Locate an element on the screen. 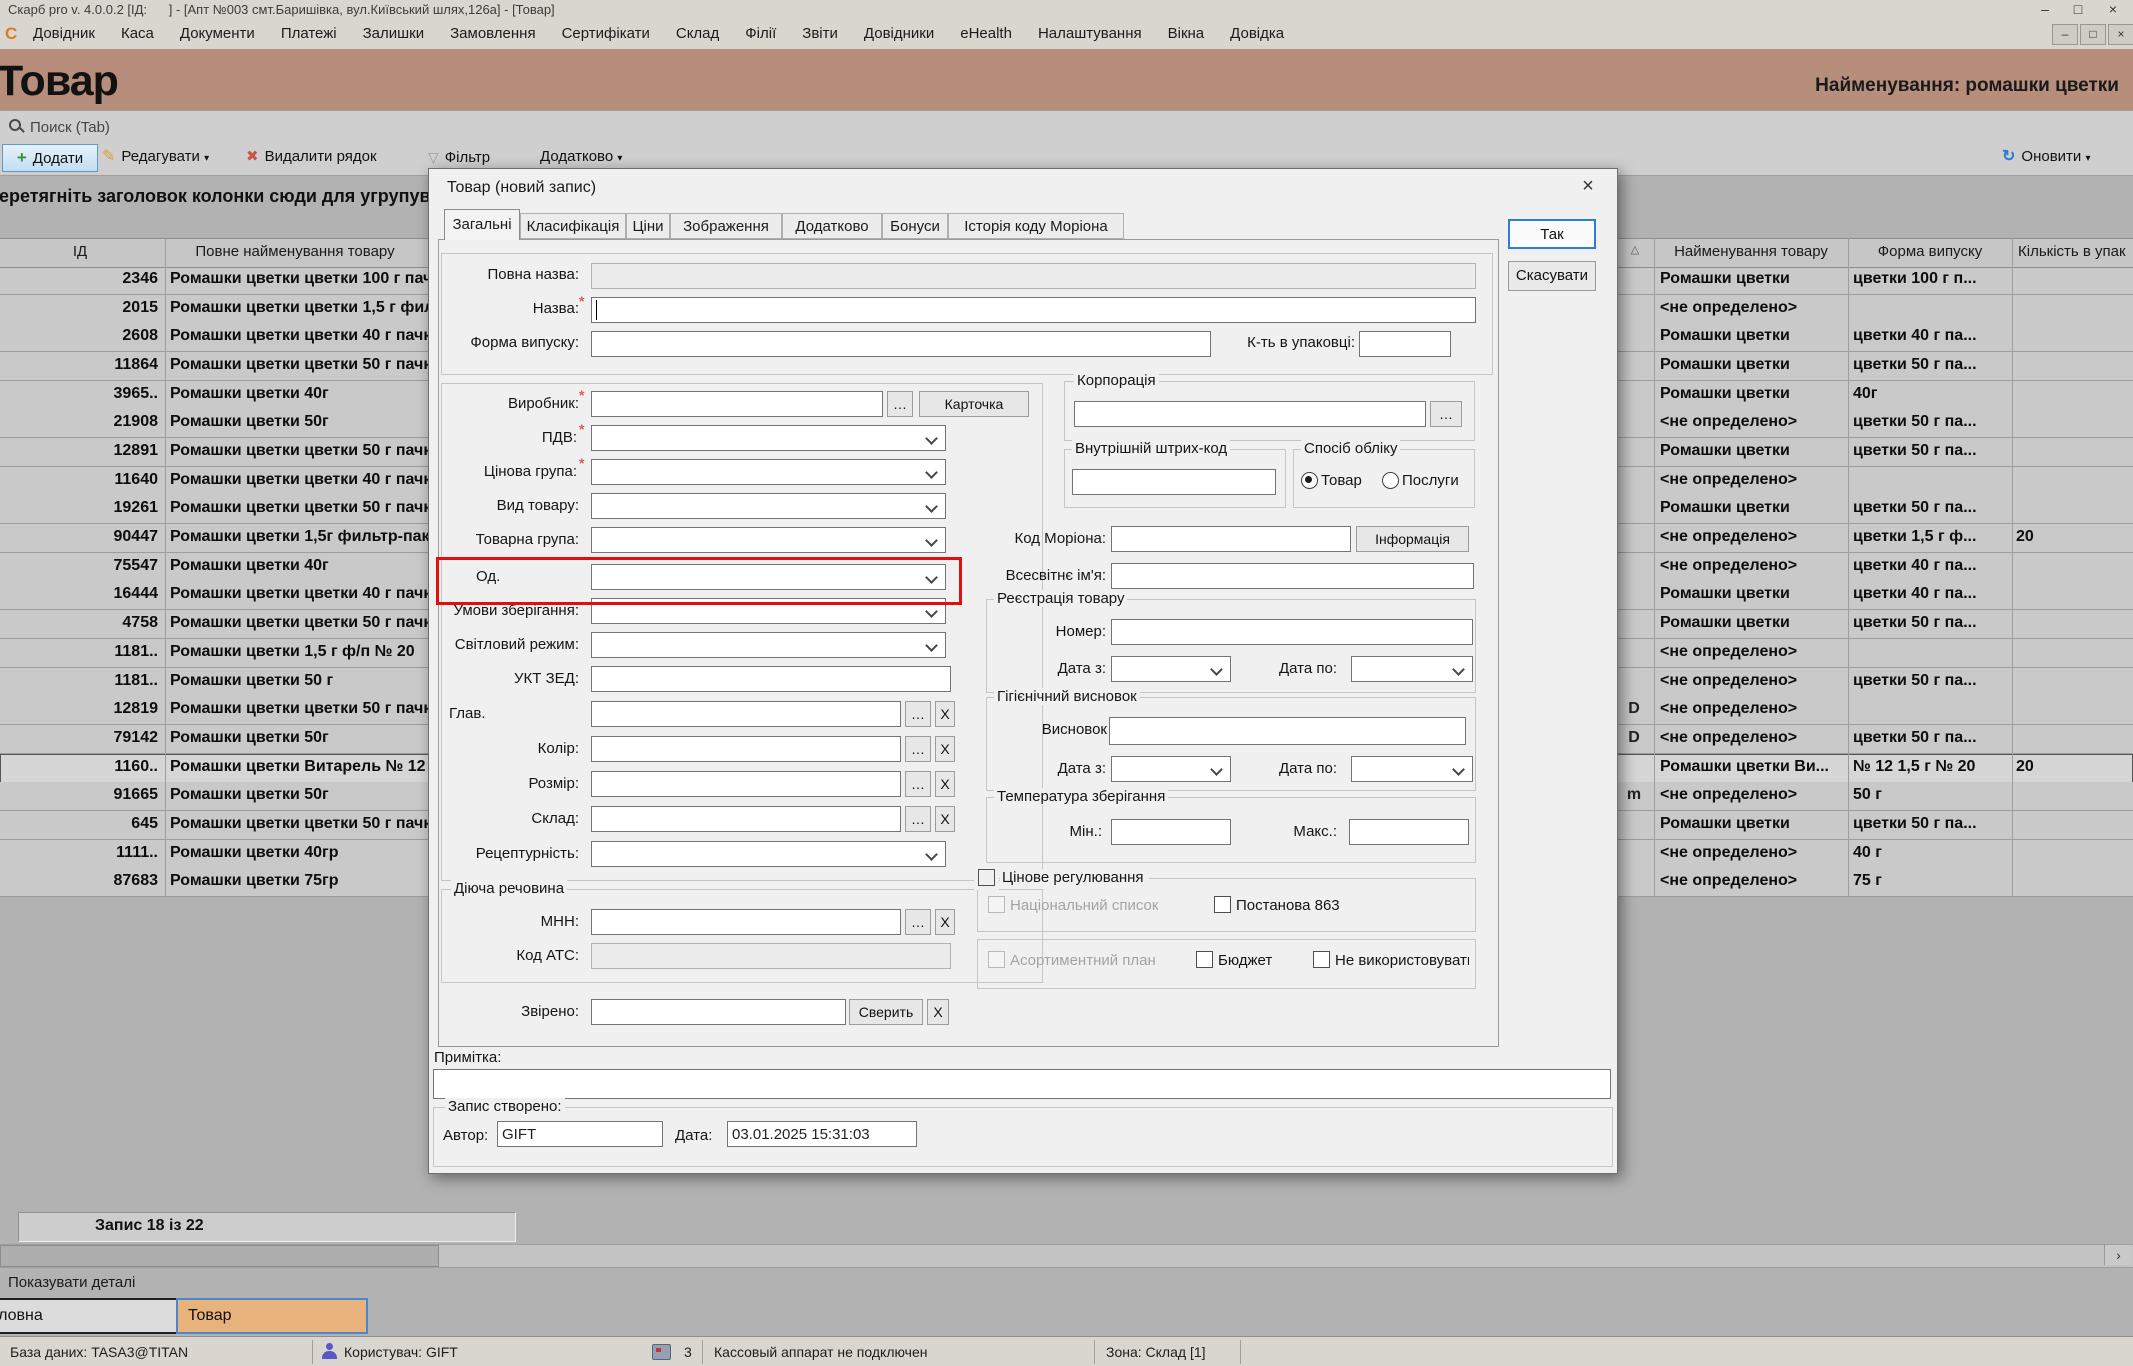 The width and height of the screenshot is (2133, 1366). more-button: Додатково ▾ is located at coordinates (581, 157).